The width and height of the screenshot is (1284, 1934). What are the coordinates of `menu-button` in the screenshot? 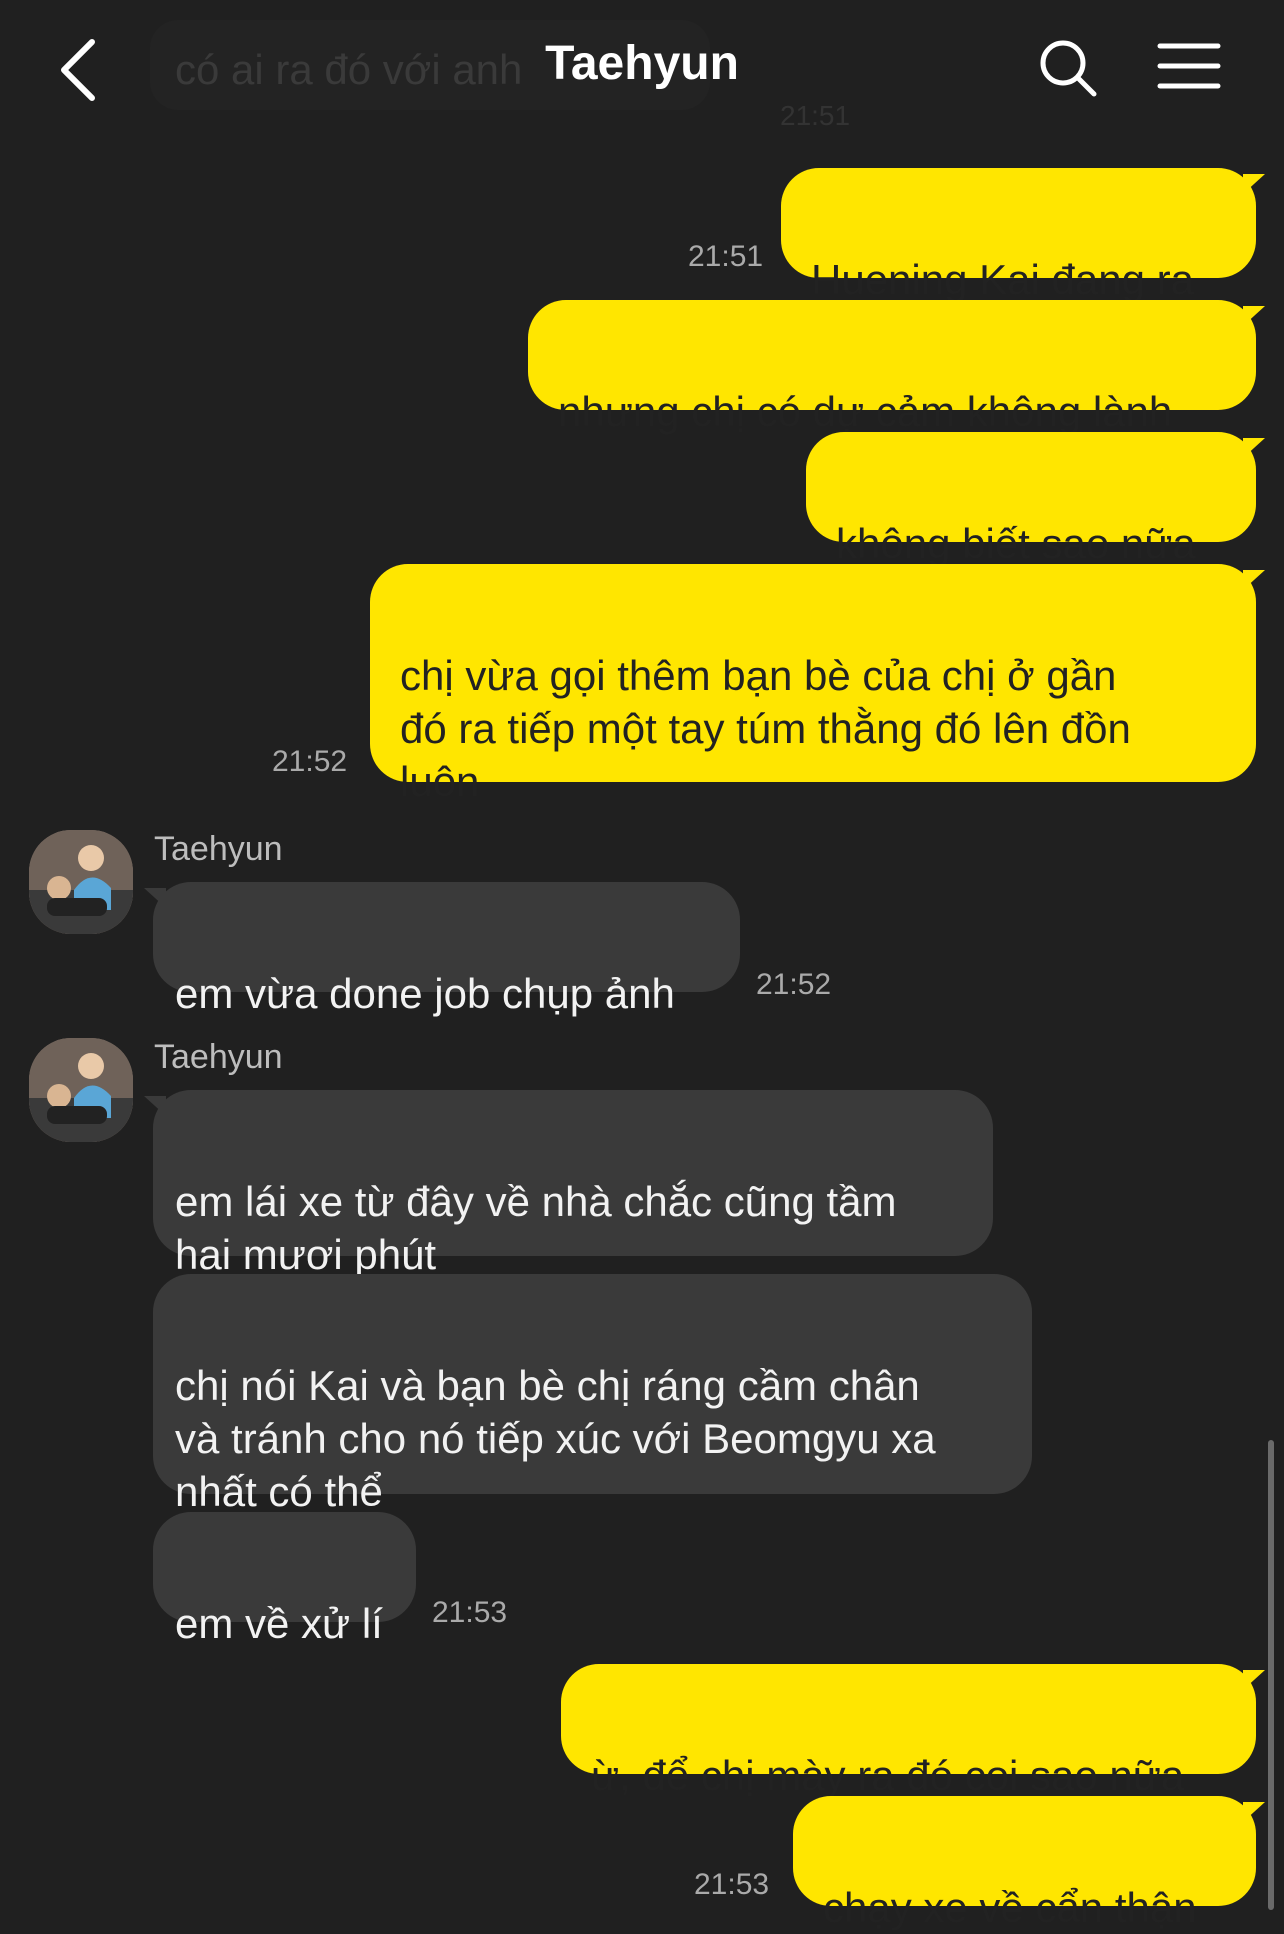 It's located at (1190, 70).